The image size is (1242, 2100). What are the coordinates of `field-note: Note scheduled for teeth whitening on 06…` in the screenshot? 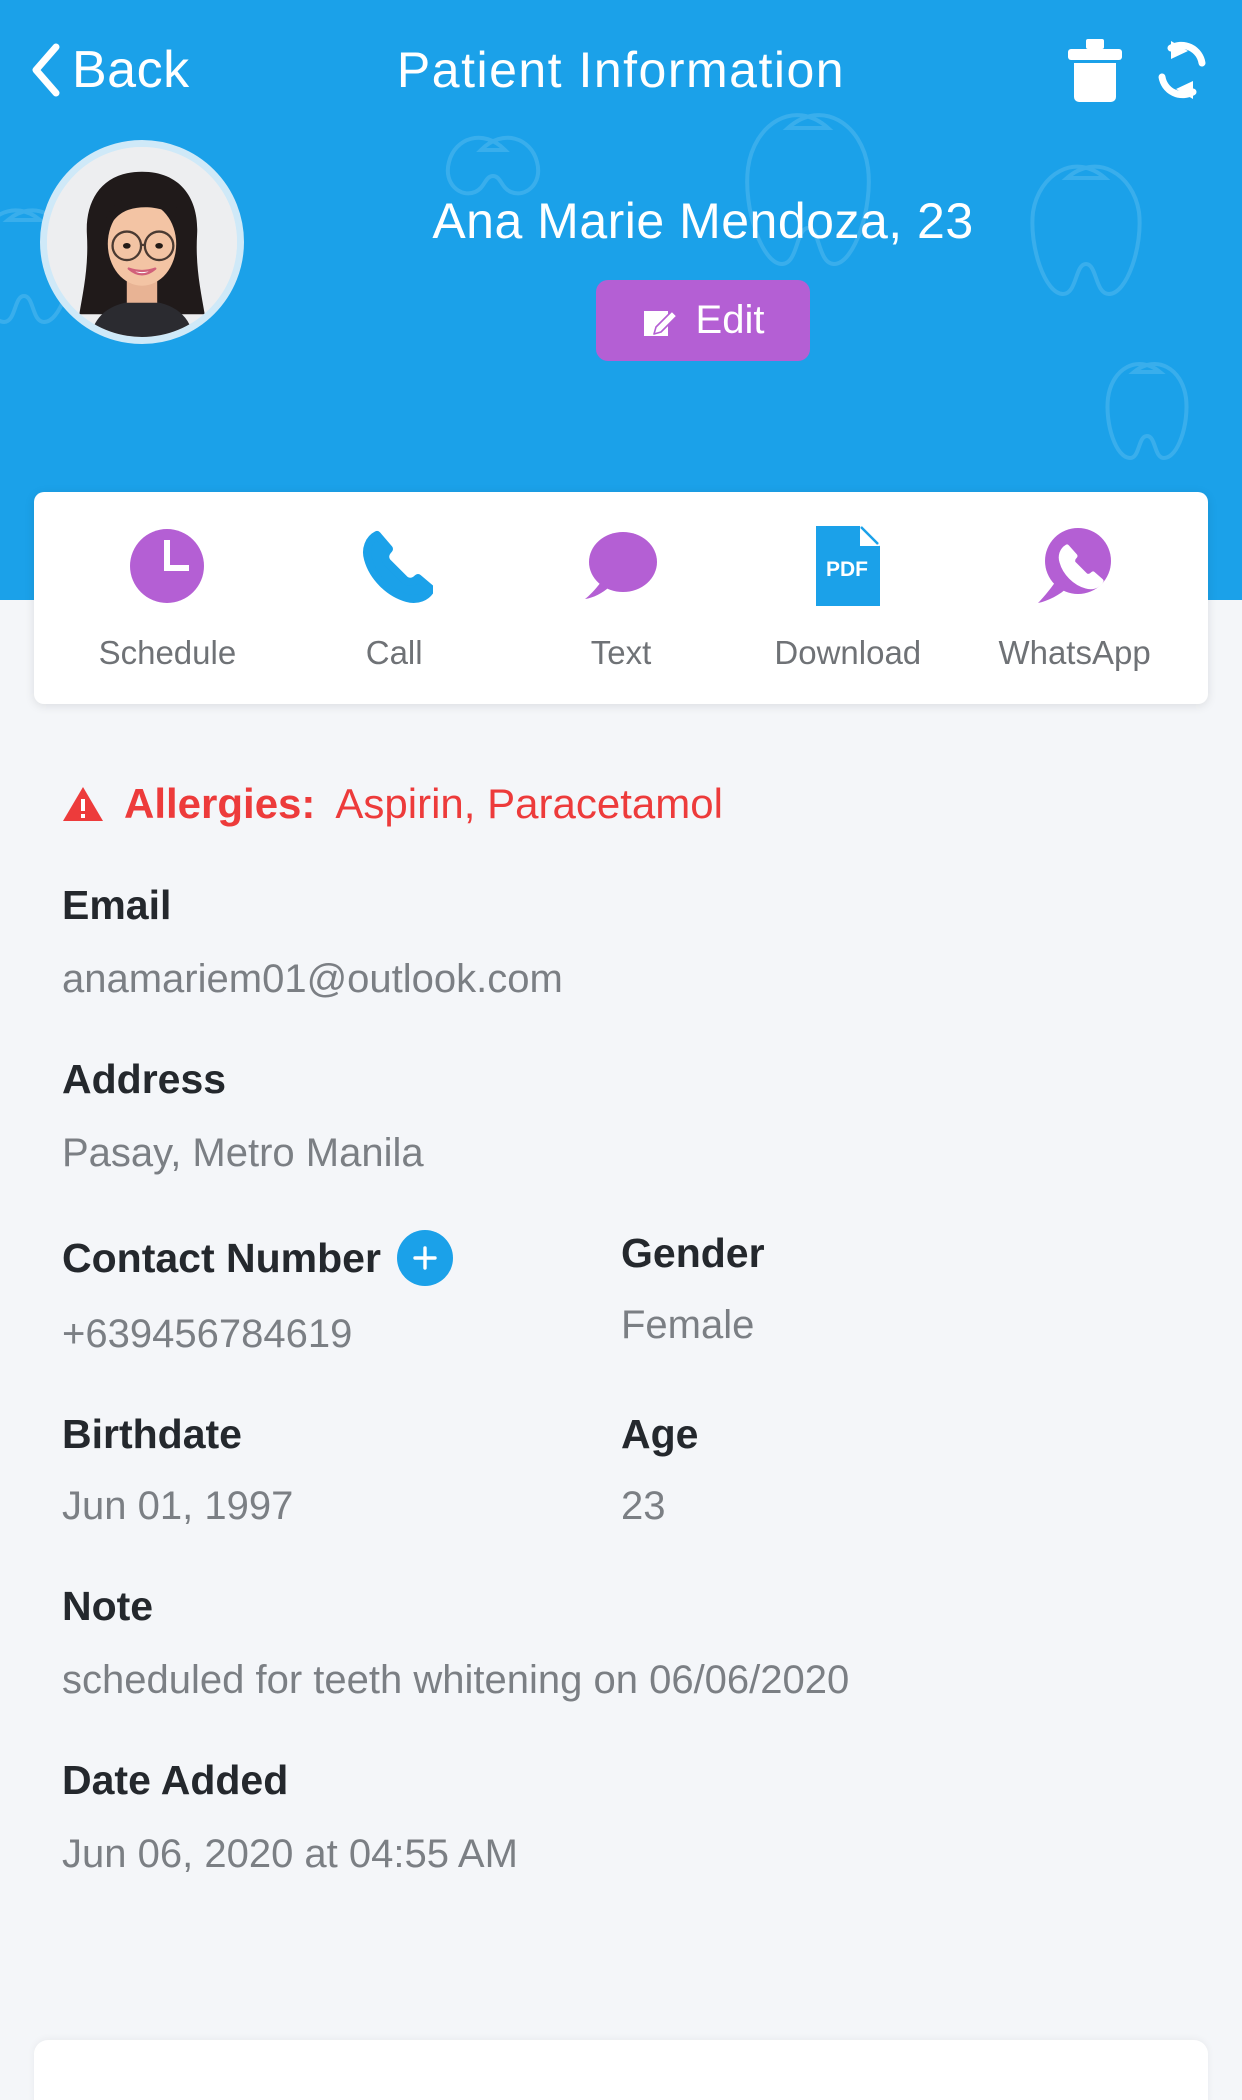 It's located at (621, 1643).